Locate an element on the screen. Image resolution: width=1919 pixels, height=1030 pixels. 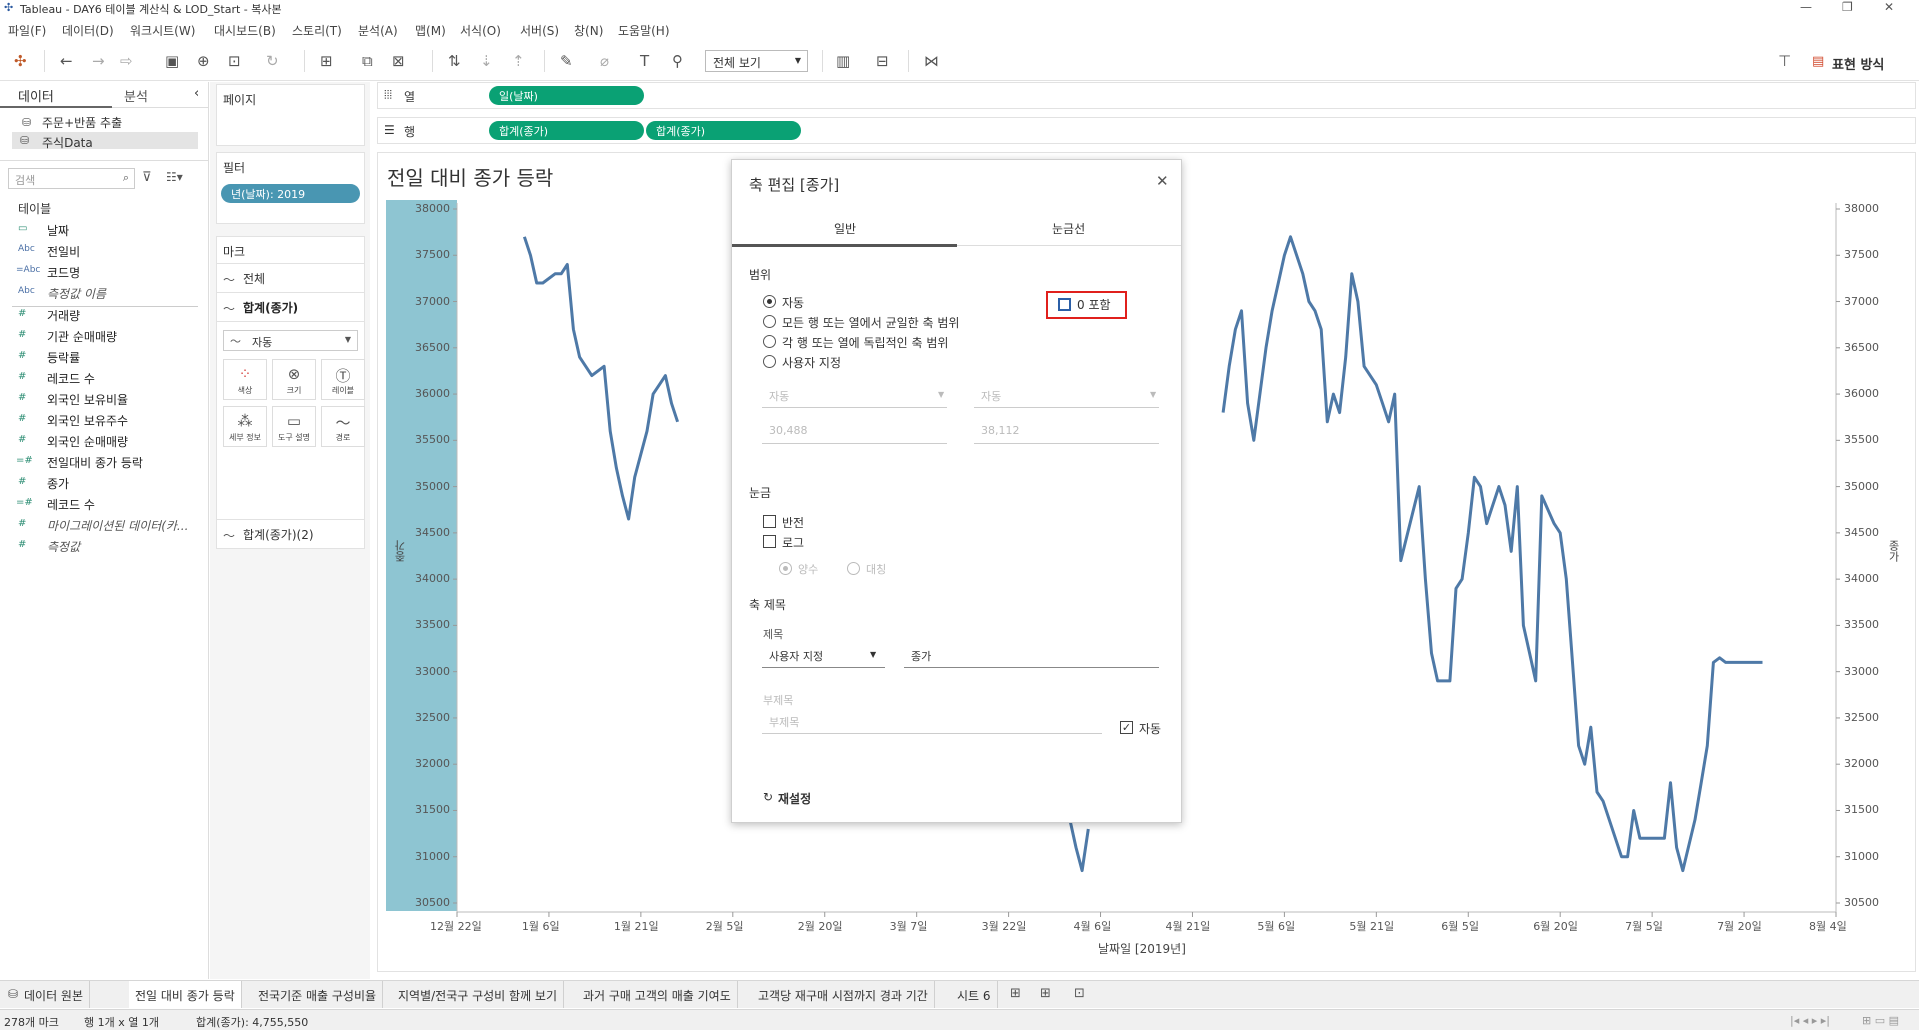
logarithmic-checkbox is located at coordinates (769, 541).